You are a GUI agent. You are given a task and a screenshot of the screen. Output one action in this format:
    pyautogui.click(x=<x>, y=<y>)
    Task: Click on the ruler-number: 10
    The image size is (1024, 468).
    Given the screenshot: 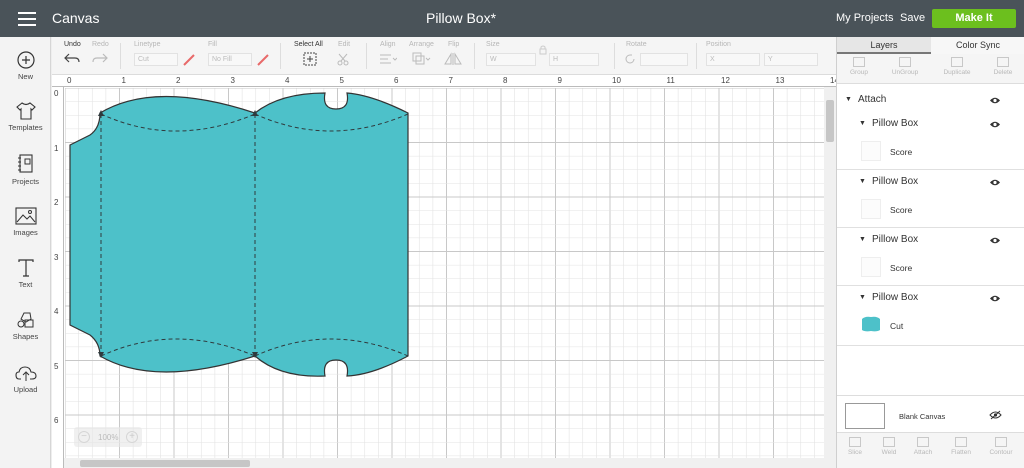 What is the action you would take?
    pyautogui.click(x=616, y=80)
    